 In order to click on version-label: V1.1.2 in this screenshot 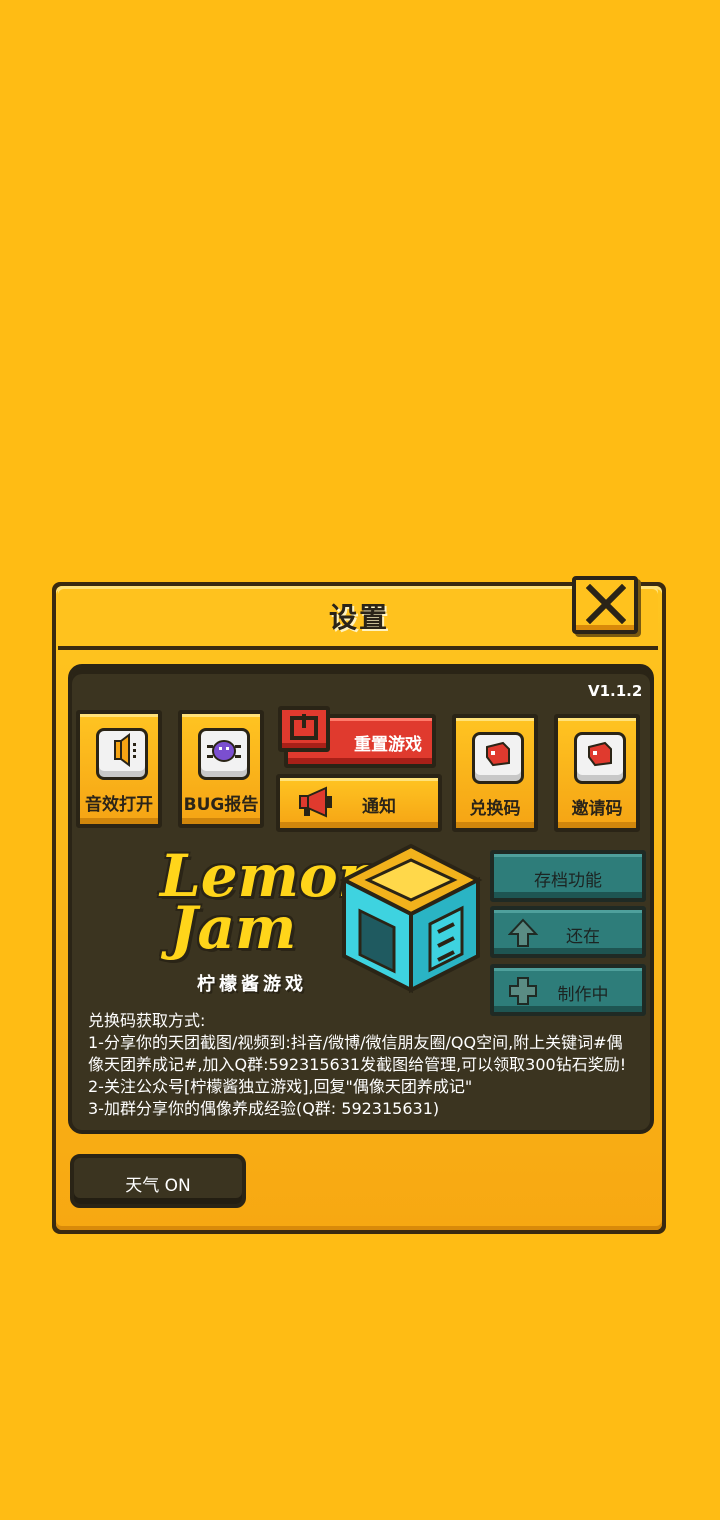, I will do `click(615, 691)`.